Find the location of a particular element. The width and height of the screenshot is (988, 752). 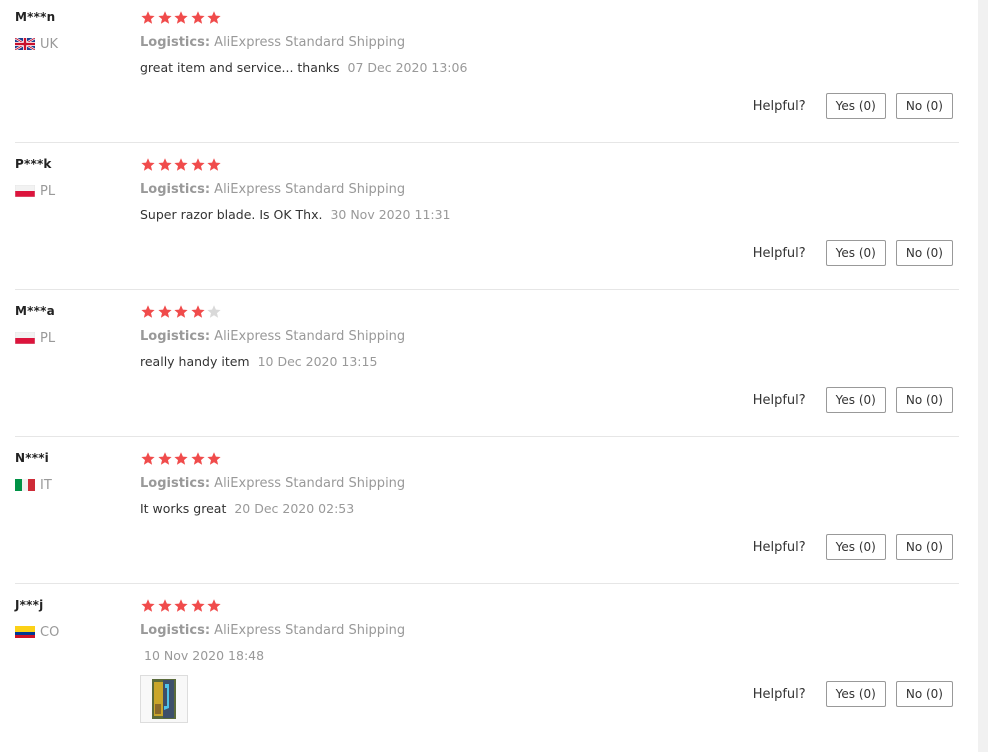

star-empty-icon is located at coordinates (214, 311).